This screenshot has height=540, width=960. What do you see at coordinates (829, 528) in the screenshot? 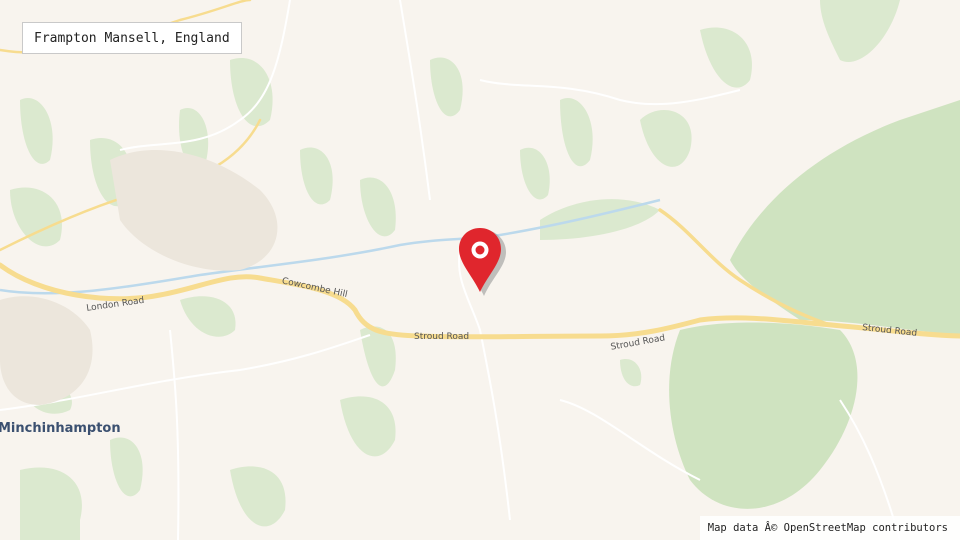
I see `map-attribution: Map data Â© OpenStreetMap contributors` at bounding box center [829, 528].